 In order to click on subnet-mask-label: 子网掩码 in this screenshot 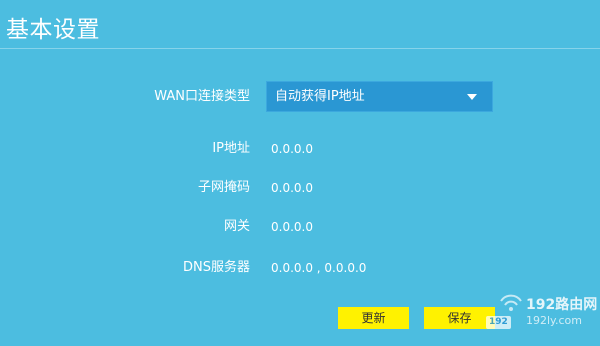, I will do `click(223, 187)`.